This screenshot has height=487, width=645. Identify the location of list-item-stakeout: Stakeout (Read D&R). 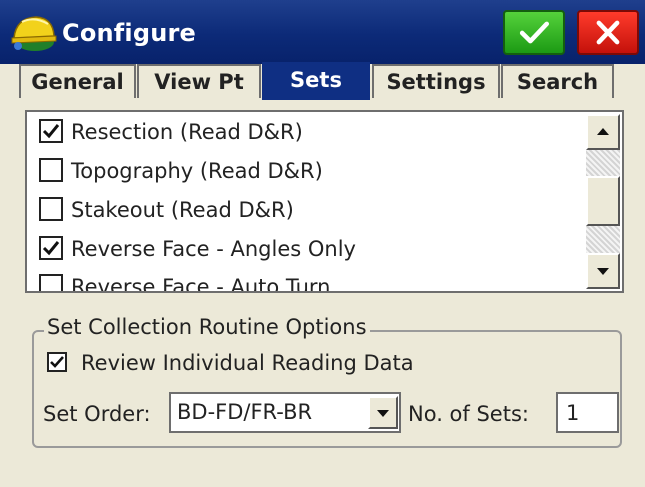
(166, 210).